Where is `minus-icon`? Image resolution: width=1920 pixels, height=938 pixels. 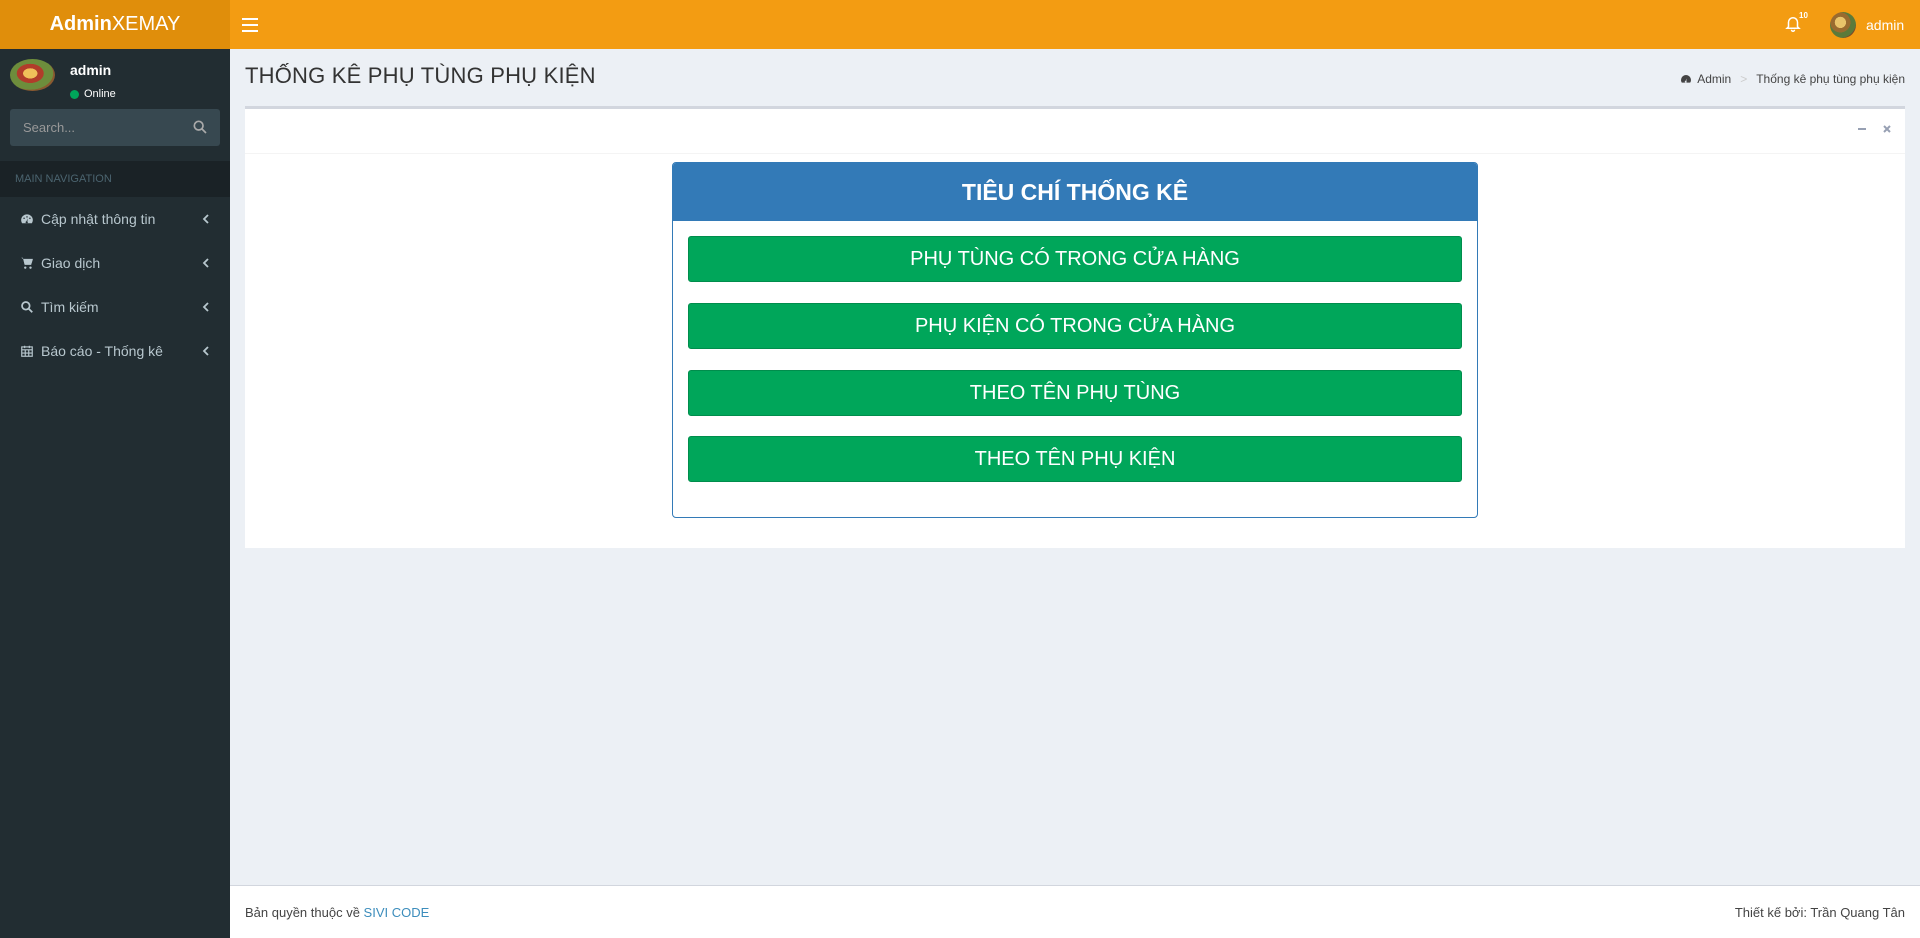 minus-icon is located at coordinates (1862, 129).